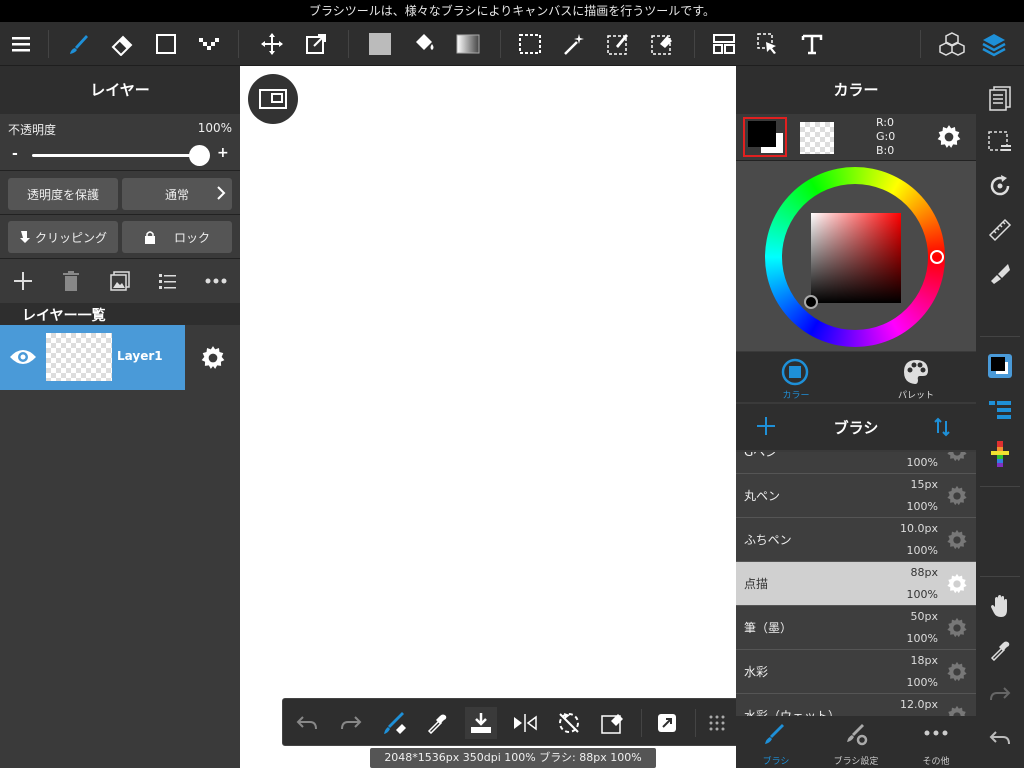 The image size is (1024, 768). Describe the element at coordinates (942, 427) in the screenshot. I see `sort-icon` at that location.